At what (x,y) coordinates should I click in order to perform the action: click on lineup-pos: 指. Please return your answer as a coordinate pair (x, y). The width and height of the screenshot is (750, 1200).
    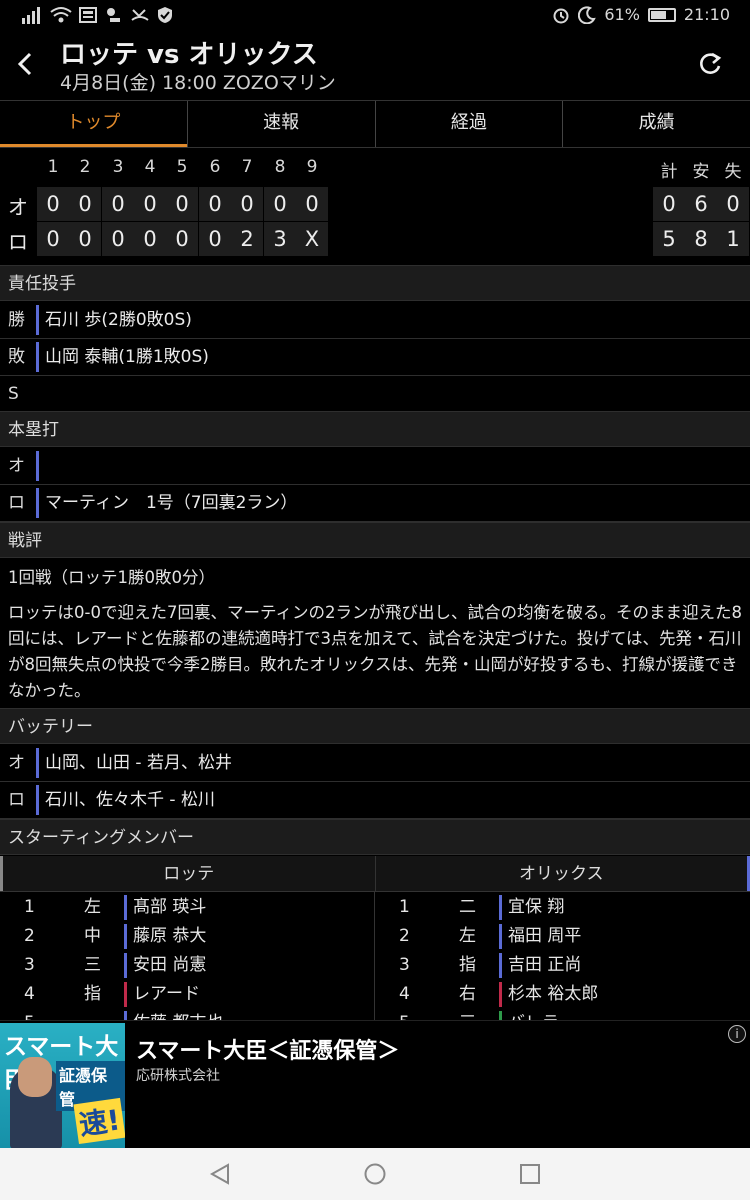
    Looking at the image, I should click on (92, 994).